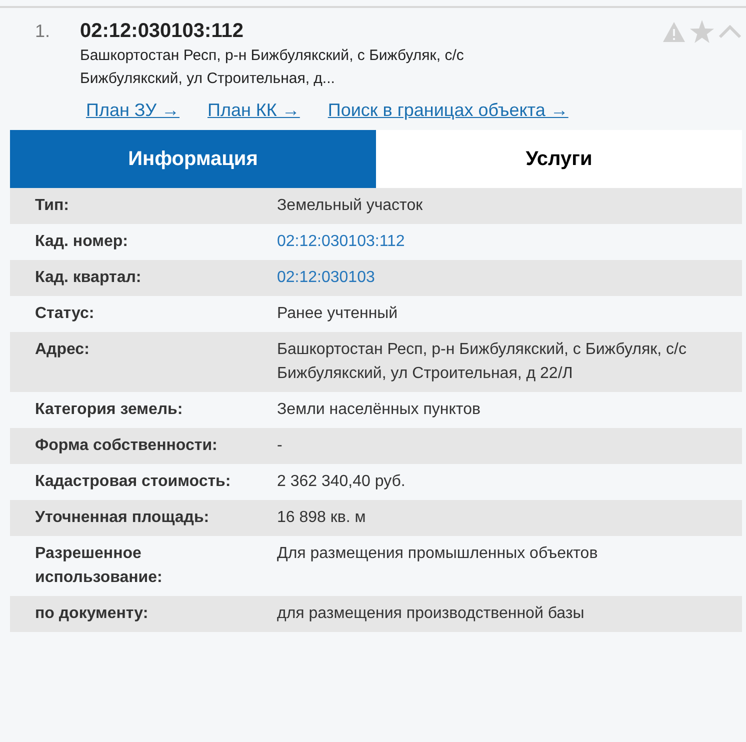  What do you see at coordinates (448, 110) in the screenshot?
I see `link: Поиск в границах объекта →` at bounding box center [448, 110].